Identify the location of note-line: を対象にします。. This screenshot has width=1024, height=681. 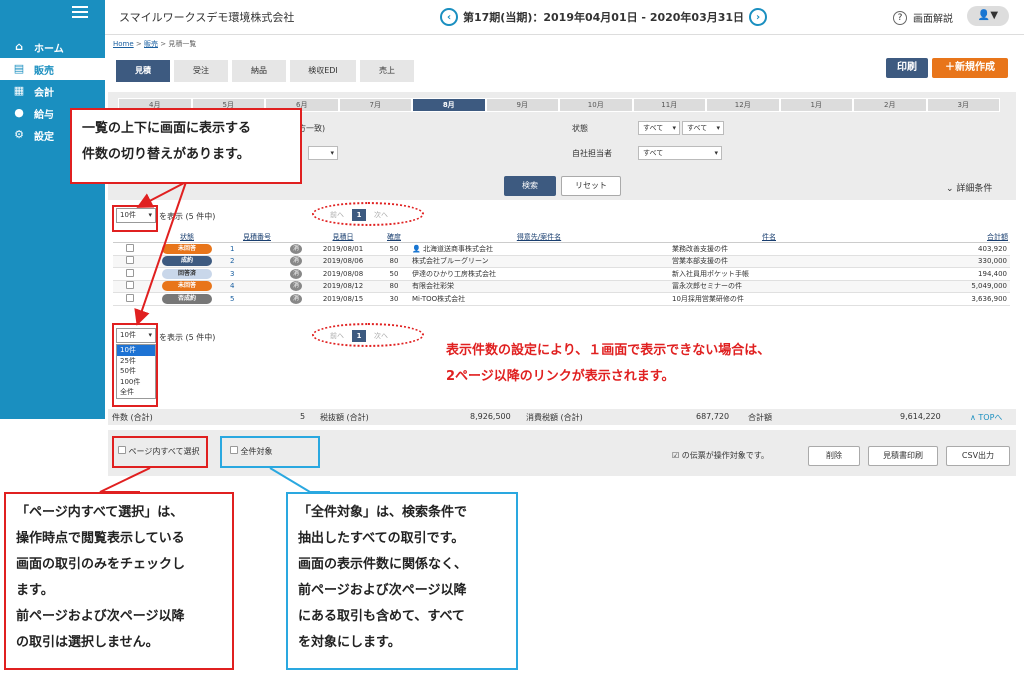
(349, 642).